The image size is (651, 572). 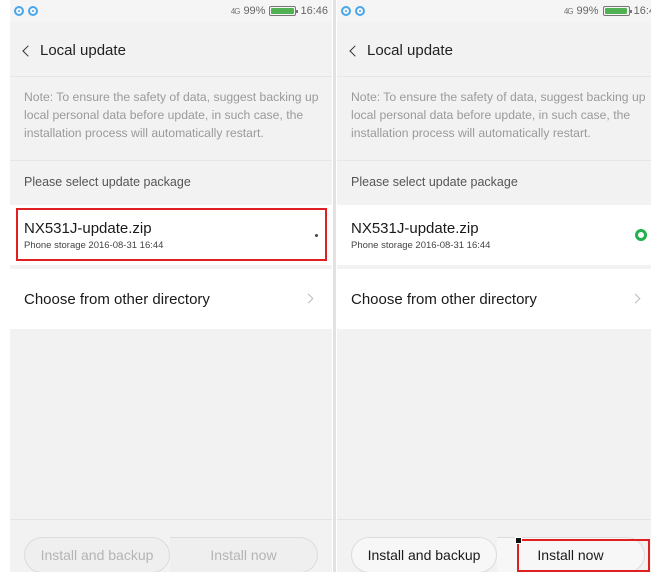 What do you see at coordinates (642, 11) in the screenshot?
I see `status-time: 16:4` at bounding box center [642, 11].